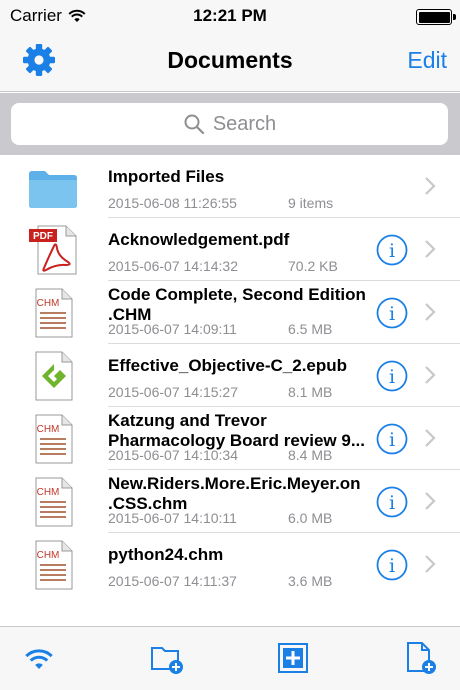 The image size is (460, 690). I want to click on file-date: 2015-06-07 14:14:32, so click(173, 266).